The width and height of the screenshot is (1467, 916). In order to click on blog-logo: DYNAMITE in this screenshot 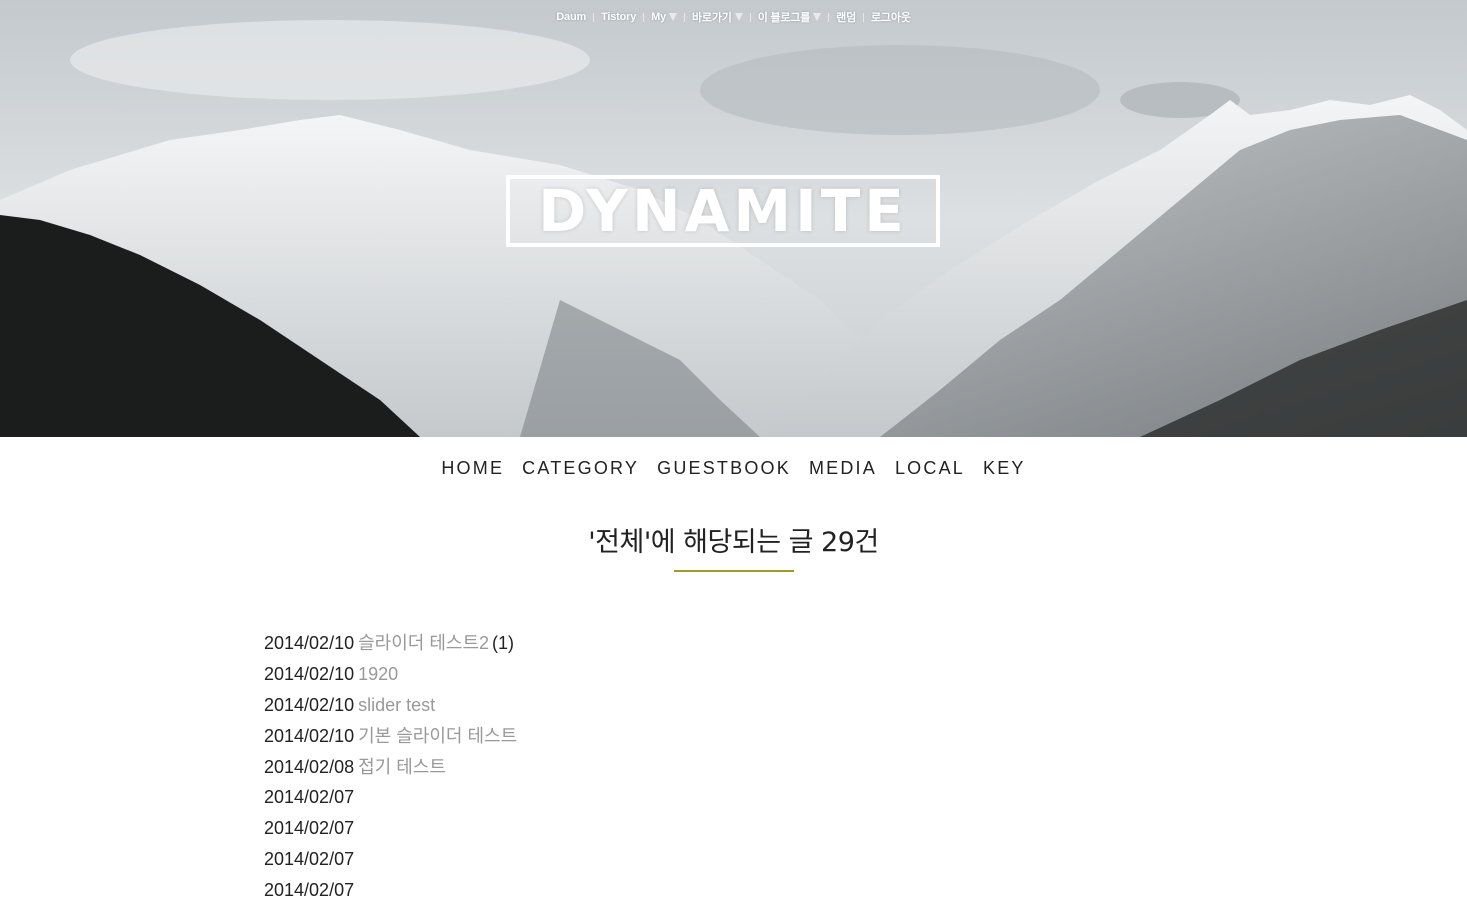, I will do `click(723, 211)`.